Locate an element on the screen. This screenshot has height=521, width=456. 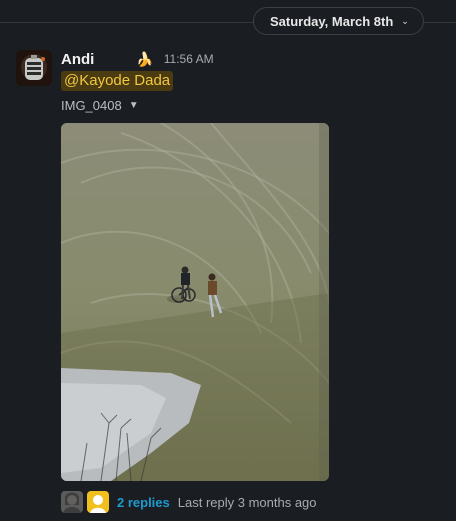
file-name-toggle: IMG_0408 ▼ is located at coordinates (100, 105).